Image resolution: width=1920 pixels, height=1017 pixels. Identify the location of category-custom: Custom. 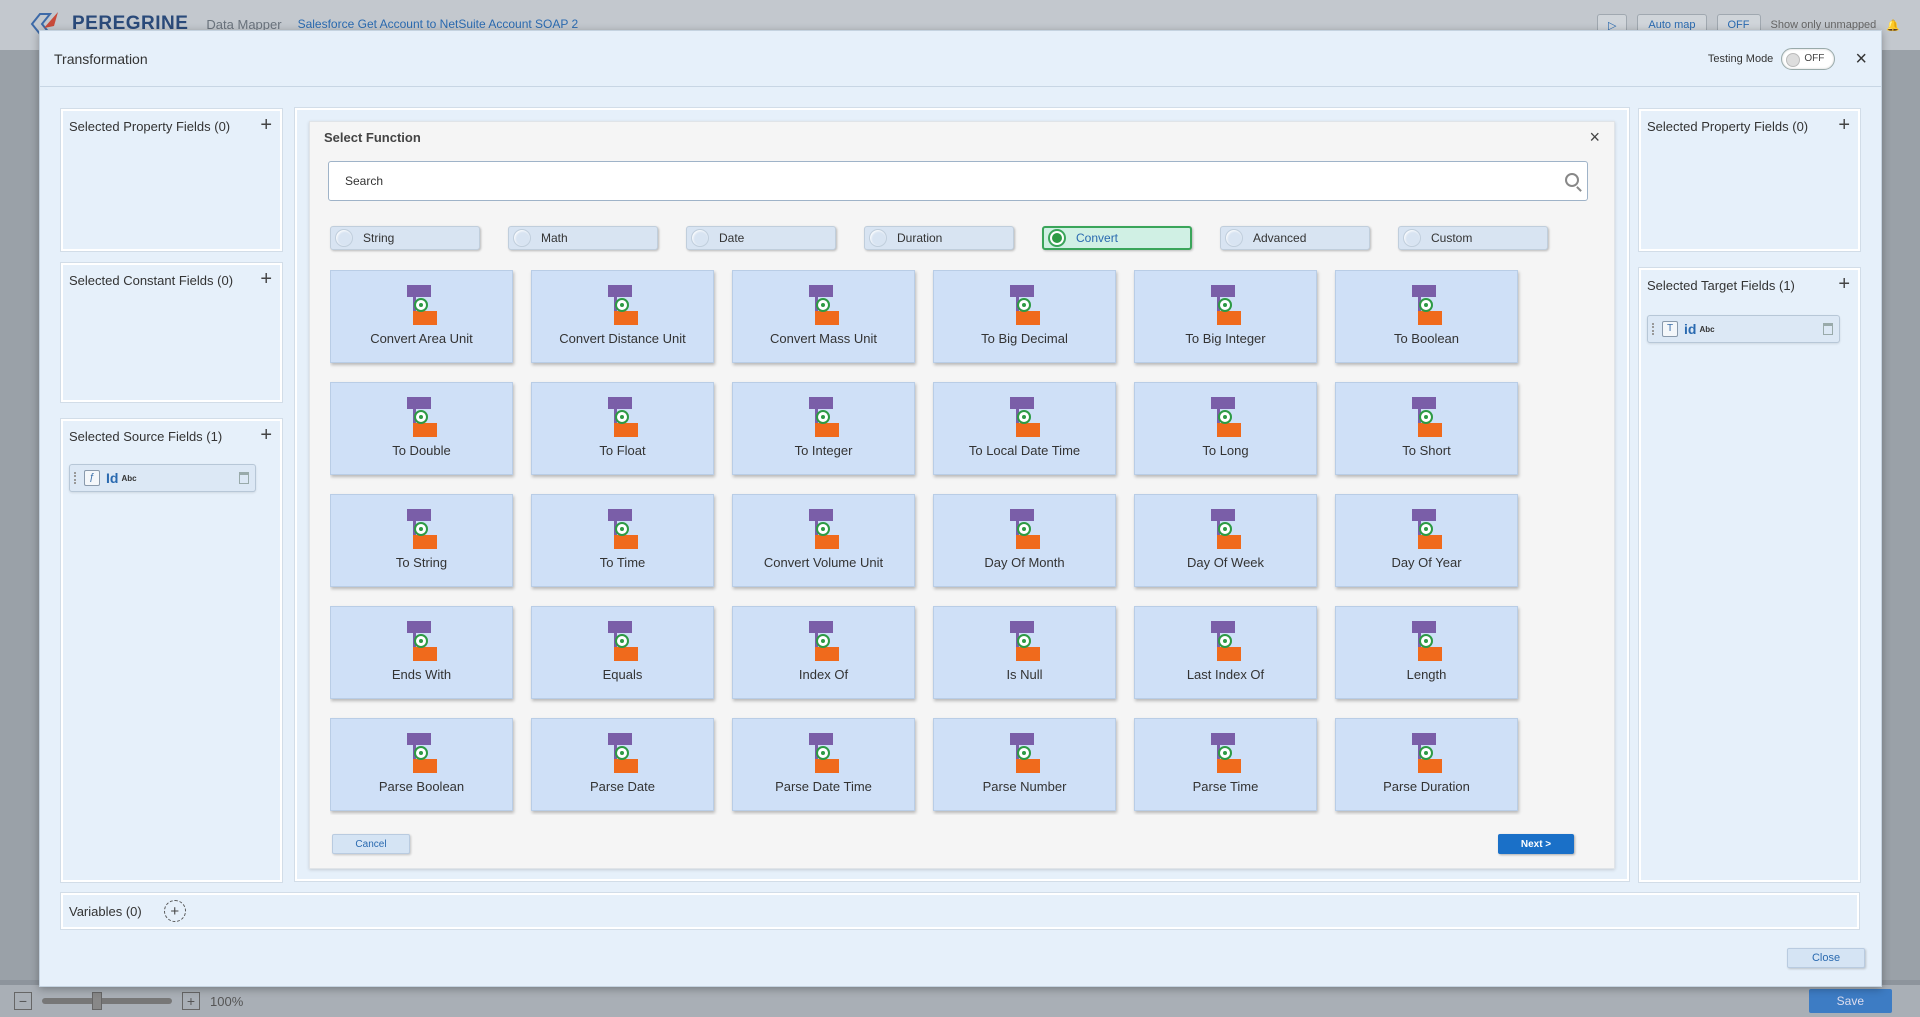
(1473, 238).